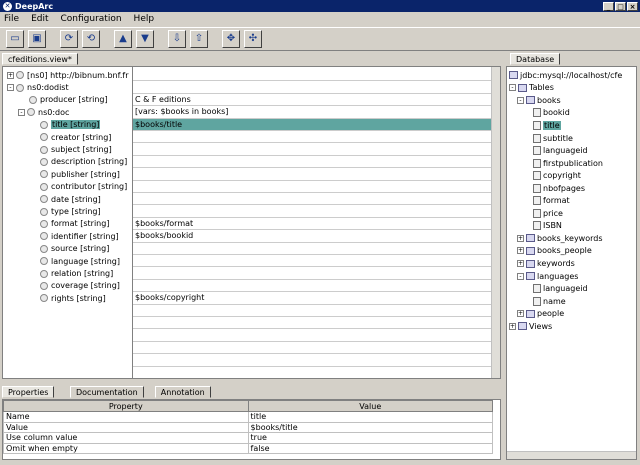 The height and width of the screenshot is (465, 640). I want to click on mapping-cell: C & F editions, so click(313, 100).